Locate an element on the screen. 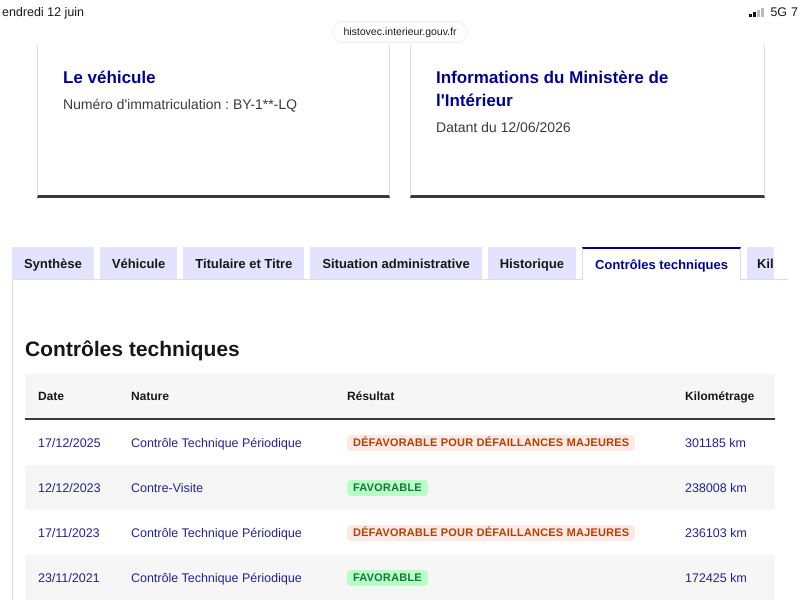 The width and height of the screenshot is (800, 600). table-cell: 17/12/2025 is located at coordinates (69, 443).